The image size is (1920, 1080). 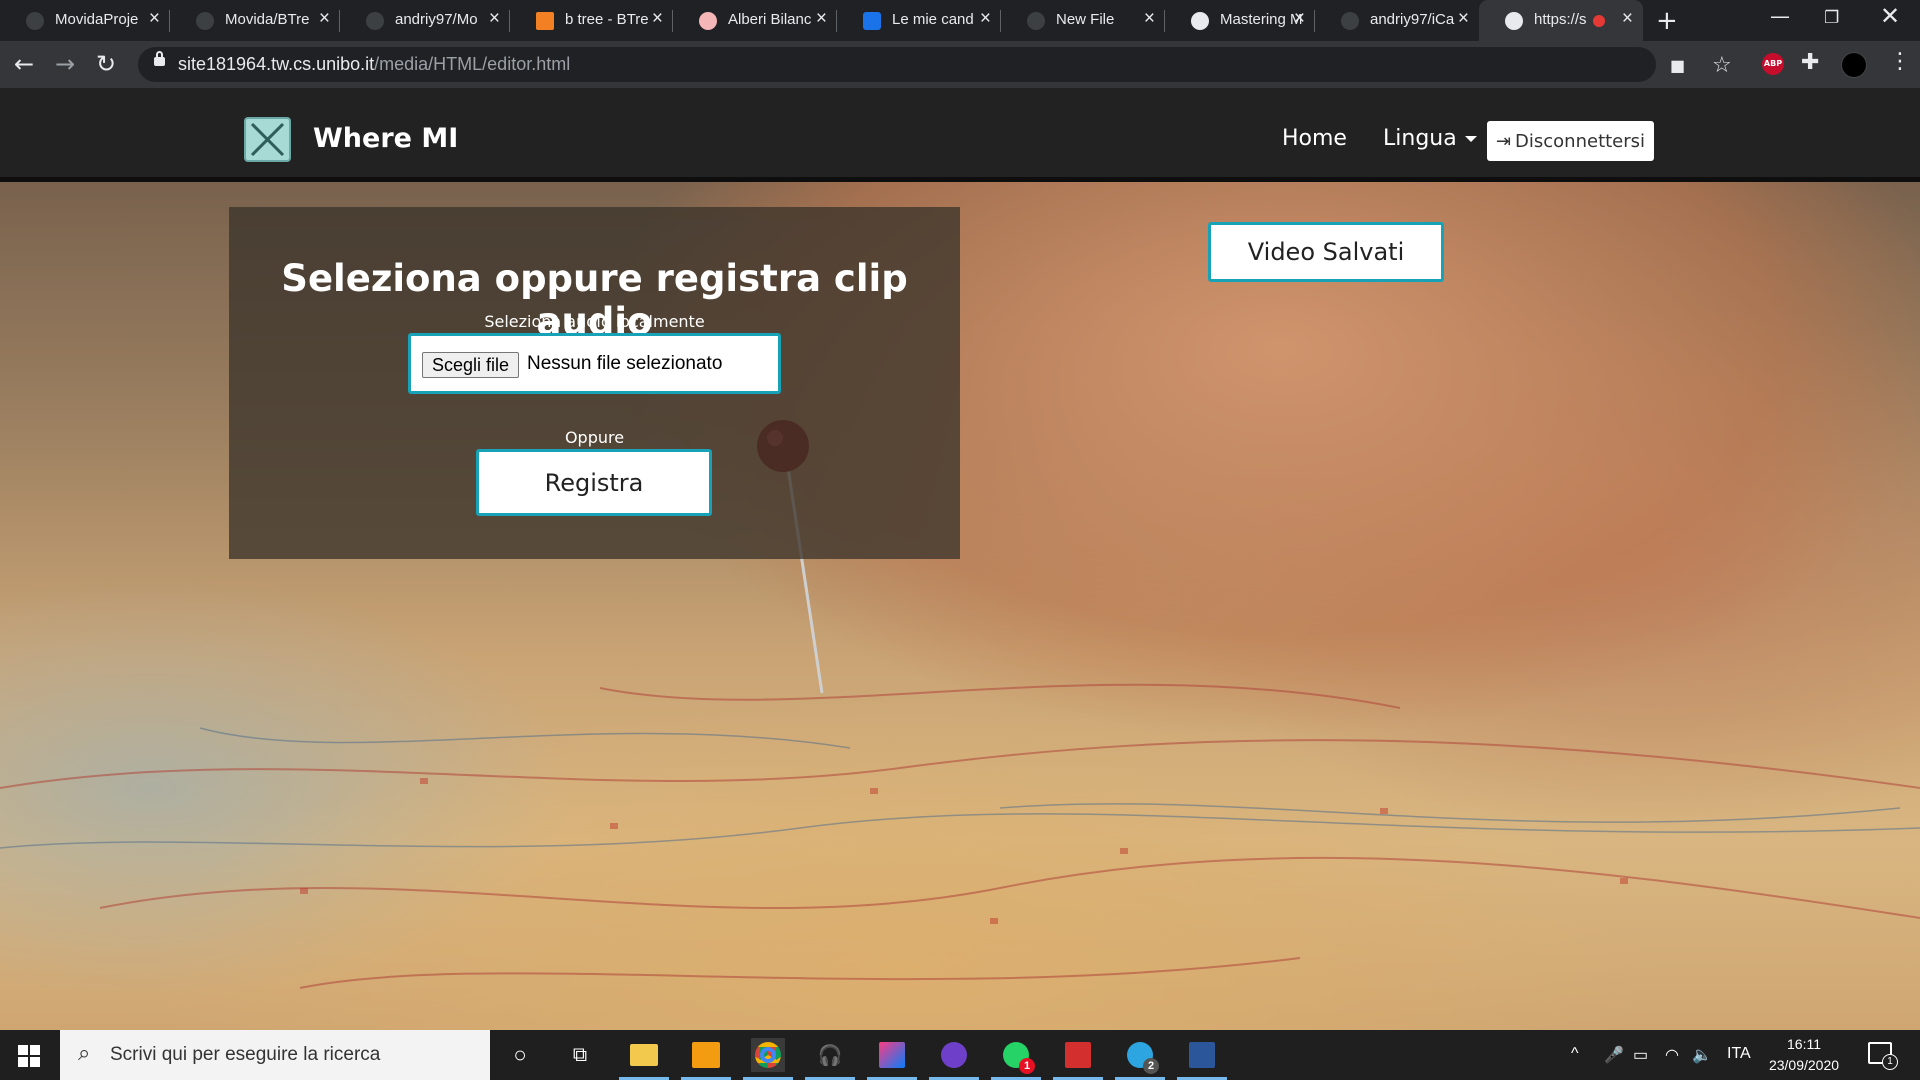 What do you see at coordinates (1503, 141) in the screenshot?
I see `sign-in-icon: ⇥` at bounding box center [1503, 141].